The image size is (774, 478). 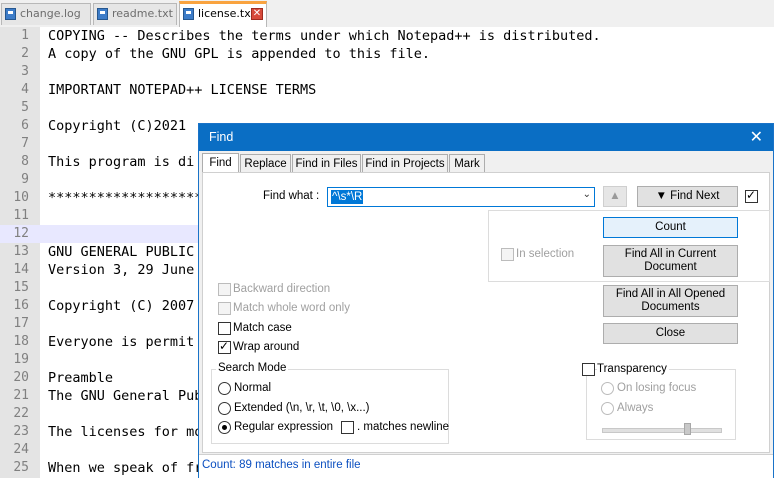 I want to click on always-label: Always, so click(x=635, y=408).